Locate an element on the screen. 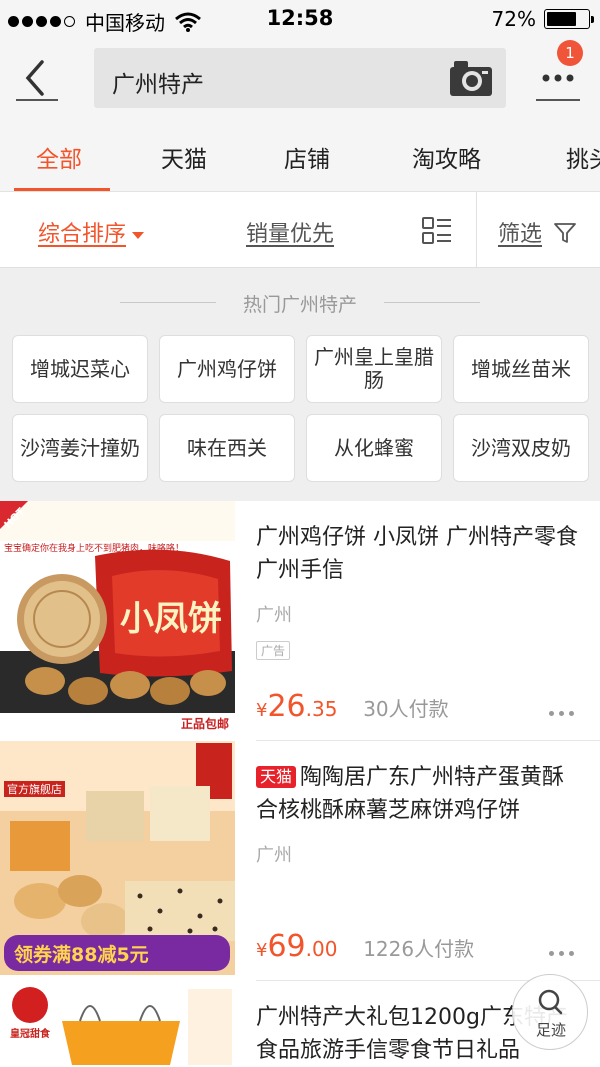 This screenshot has width=600, height=1067. tmall-badge: 天猫 is located at coordinates (276, 777).